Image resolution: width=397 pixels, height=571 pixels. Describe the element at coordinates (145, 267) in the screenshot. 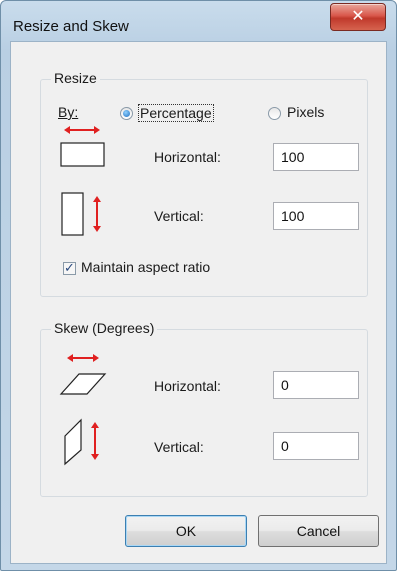

I see `maintain-aspect-label: Maintain aspect ratio` at that location.